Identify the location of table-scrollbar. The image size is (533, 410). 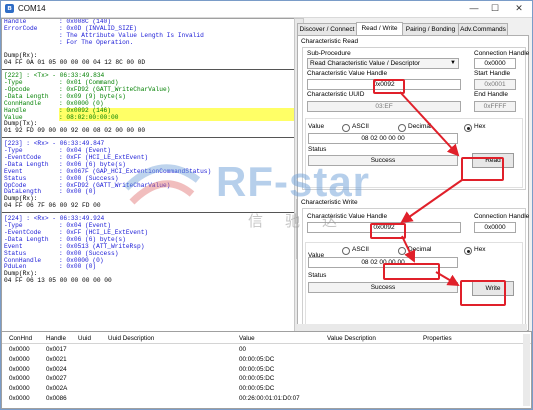
(526, 370).